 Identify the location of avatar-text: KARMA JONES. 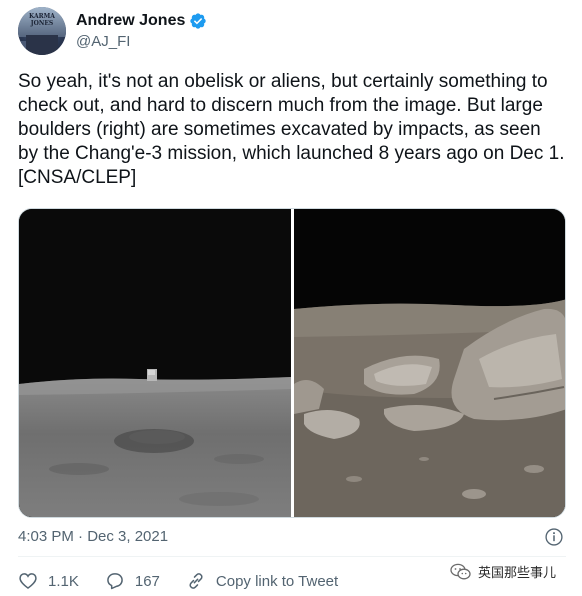
(42, 20).